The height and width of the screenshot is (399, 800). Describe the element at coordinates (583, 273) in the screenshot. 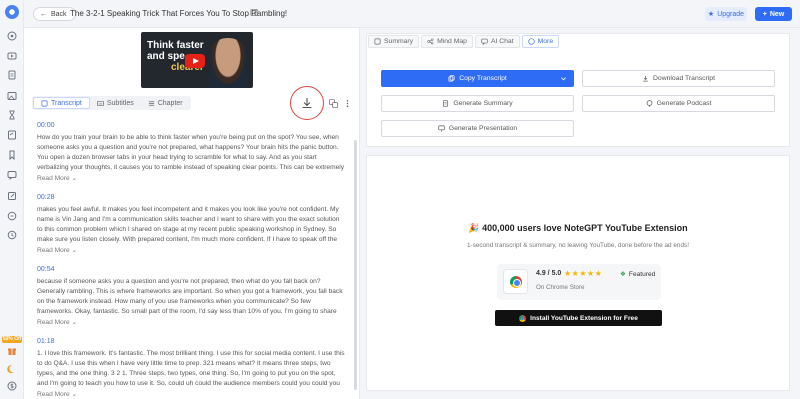

I see `rating-stars: ★★★★★` at that location.